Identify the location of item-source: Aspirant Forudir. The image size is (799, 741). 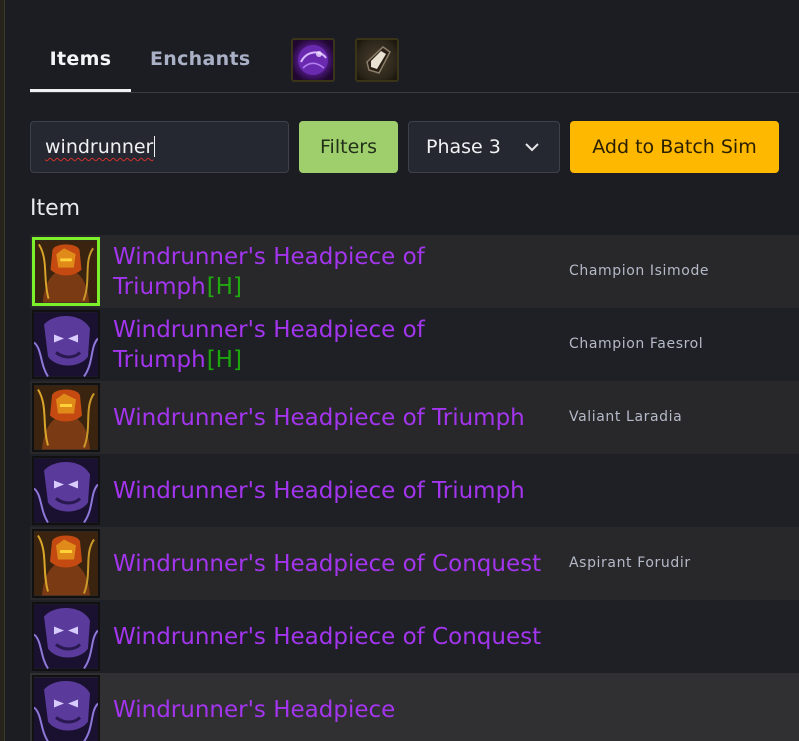
(630, 563).